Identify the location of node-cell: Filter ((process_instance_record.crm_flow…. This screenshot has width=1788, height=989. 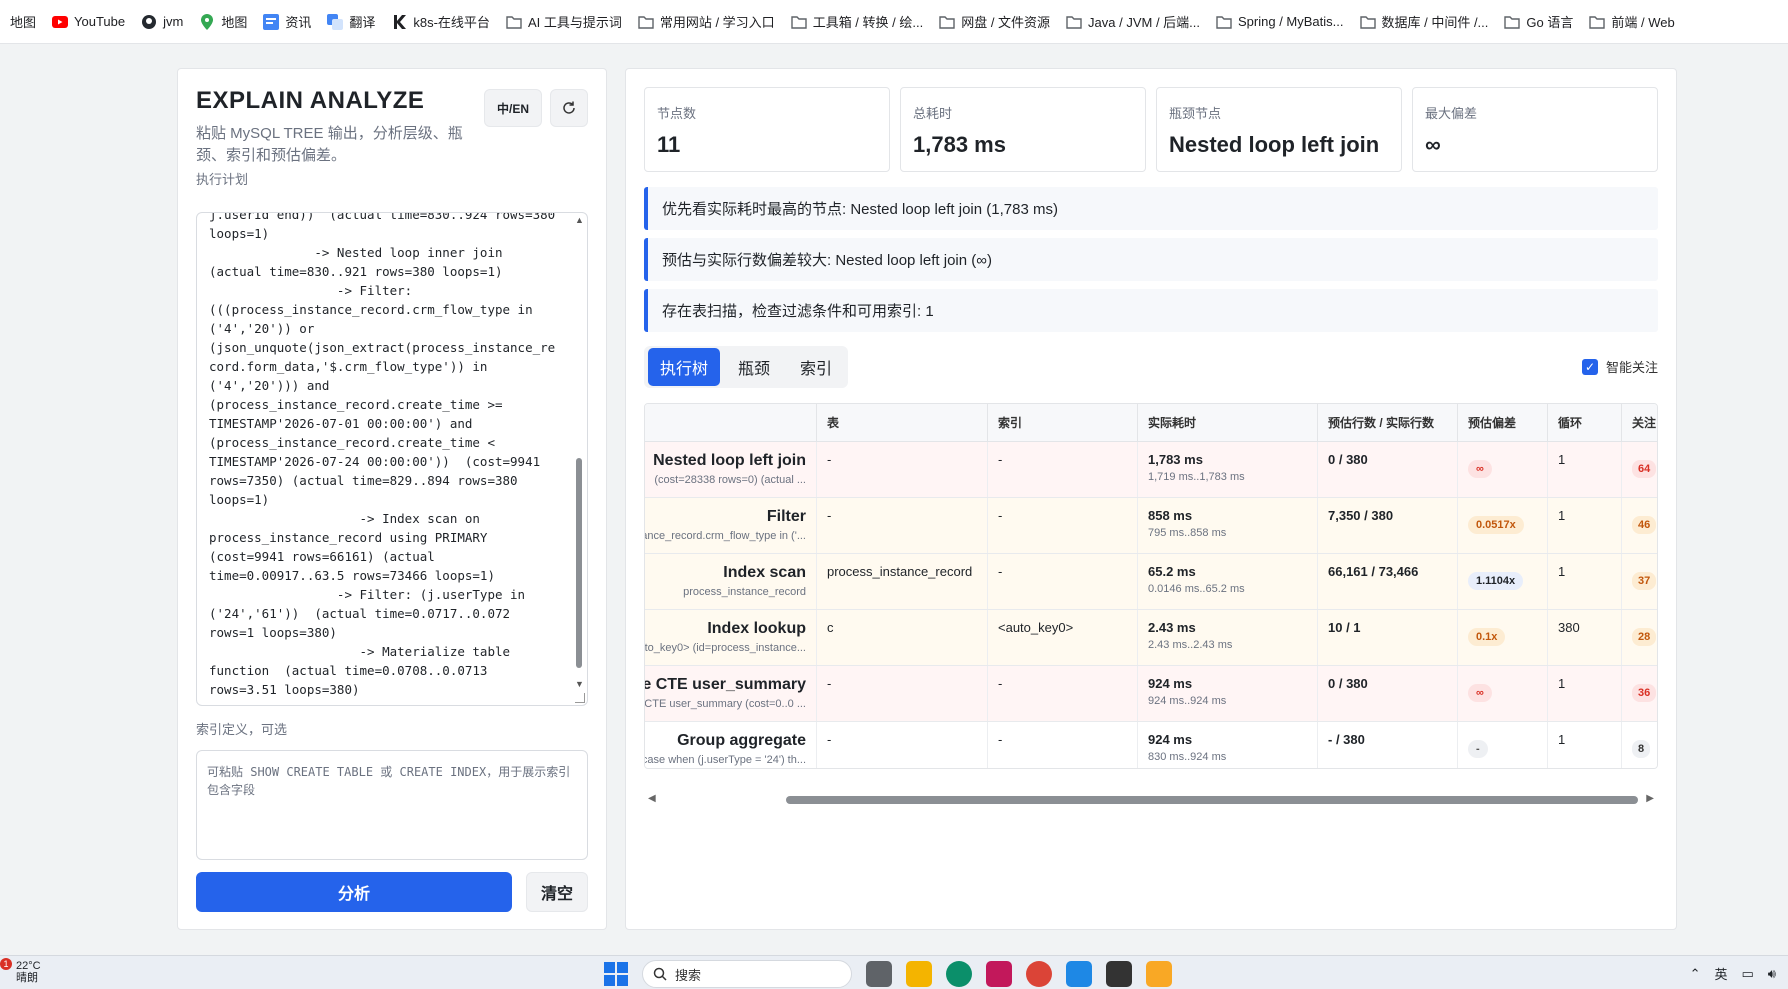
(731, 525).